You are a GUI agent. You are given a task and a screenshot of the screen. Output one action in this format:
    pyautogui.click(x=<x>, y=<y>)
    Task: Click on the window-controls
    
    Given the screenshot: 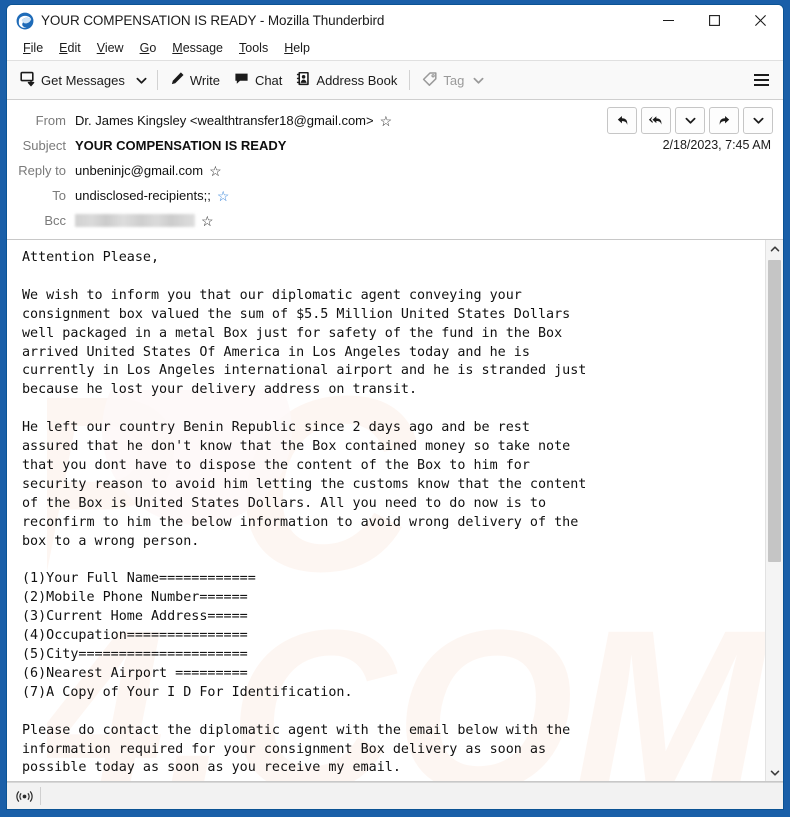 What is the action you would take?
    pyautogui.click(x=714, y=20)
    